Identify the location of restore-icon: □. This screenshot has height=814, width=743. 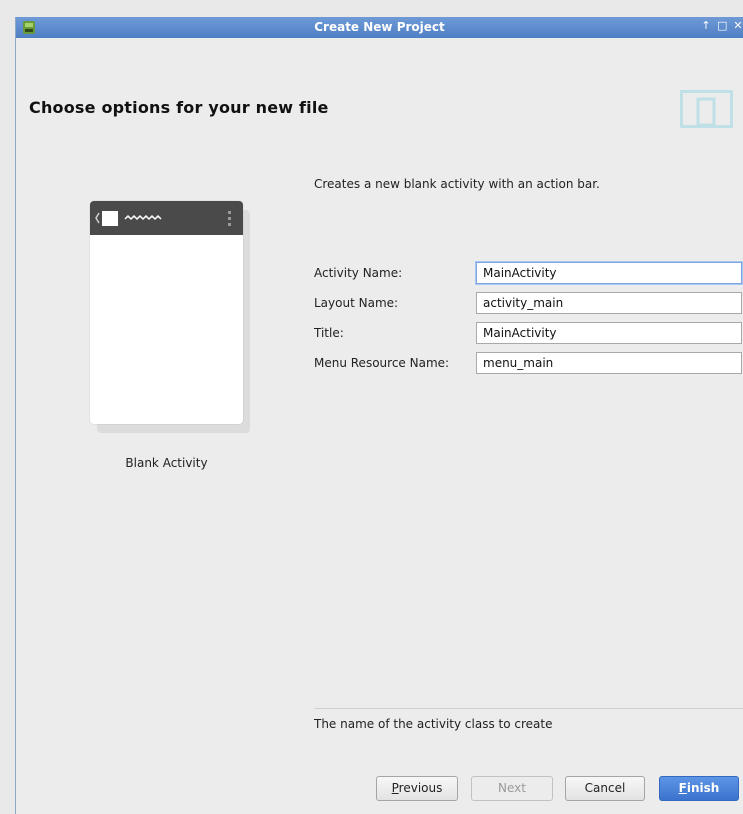
(722, 25).